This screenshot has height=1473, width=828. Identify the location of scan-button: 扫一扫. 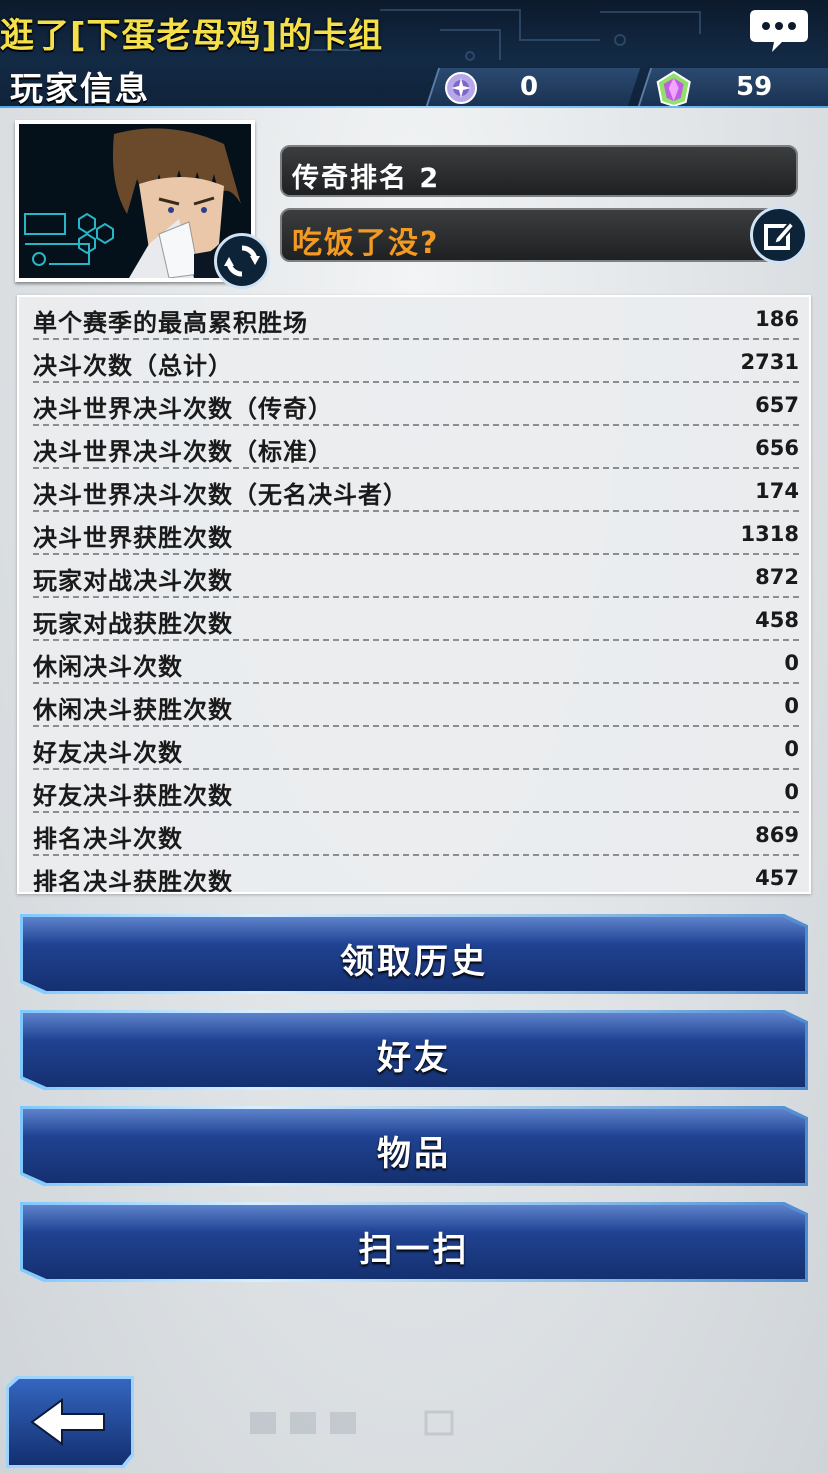
(414, 1242).